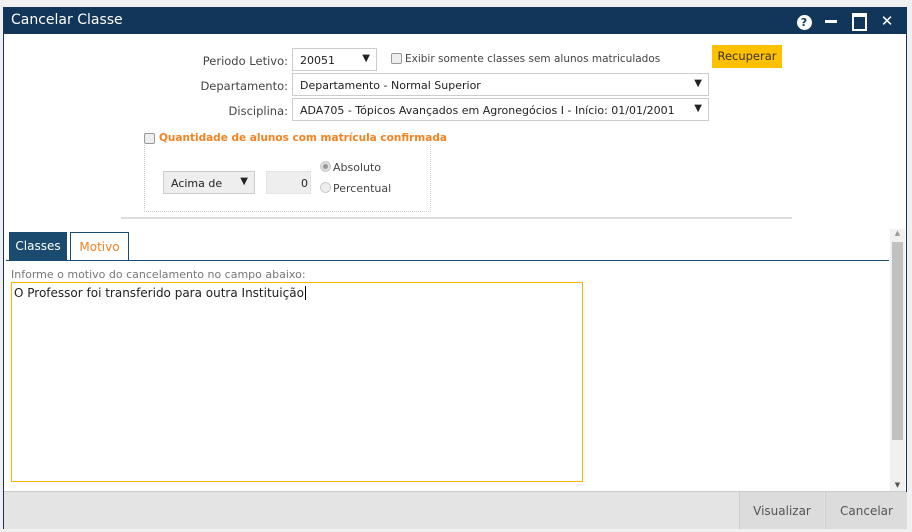 This screenshot has width=912, height=532. What do you see at coordinates (38, 246) in the screenshot?
I see `tab-classes: Classes` at bounding box center [38, 246].